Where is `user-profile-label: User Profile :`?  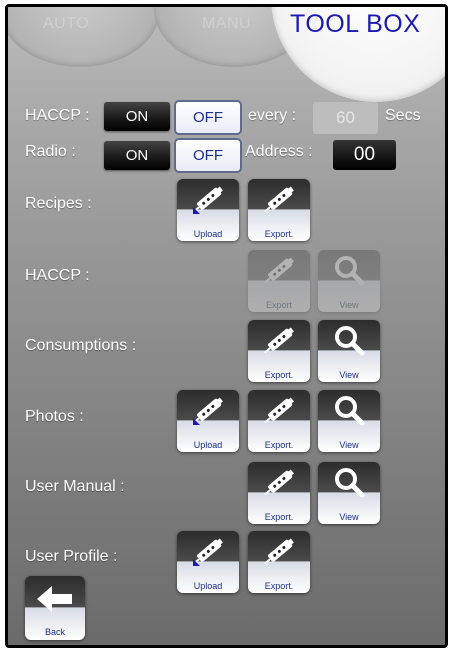
user-profile-label: User Profile : is located at coordinates (71, 556).